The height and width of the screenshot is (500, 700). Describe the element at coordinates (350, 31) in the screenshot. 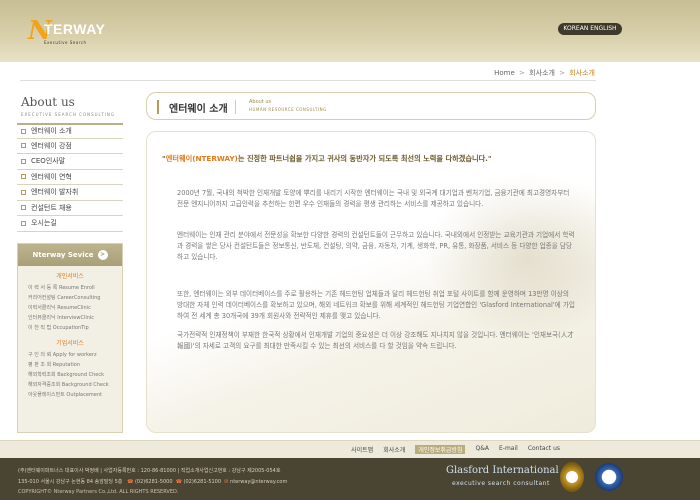

I see `header: N TERWAY Executive Search KOREAN ENGLISH` at that location.